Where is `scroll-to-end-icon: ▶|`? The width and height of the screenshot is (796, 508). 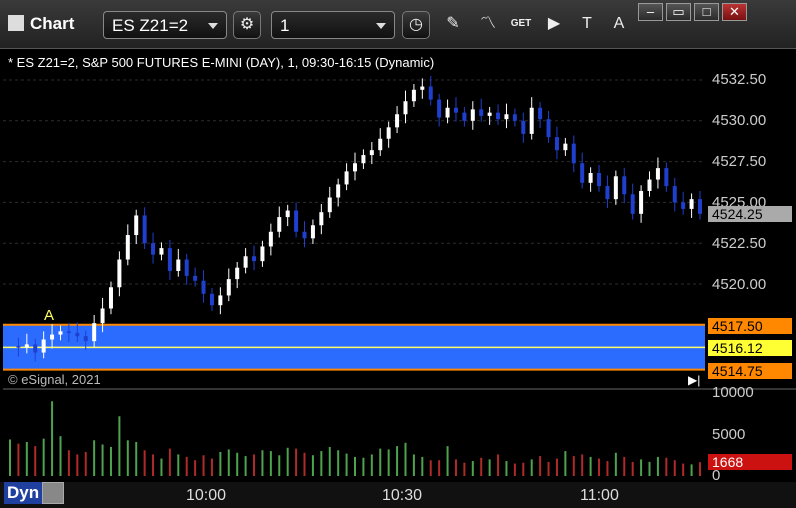 scroll-to-end-icon: ▶| is located at coordinates (694, 380).